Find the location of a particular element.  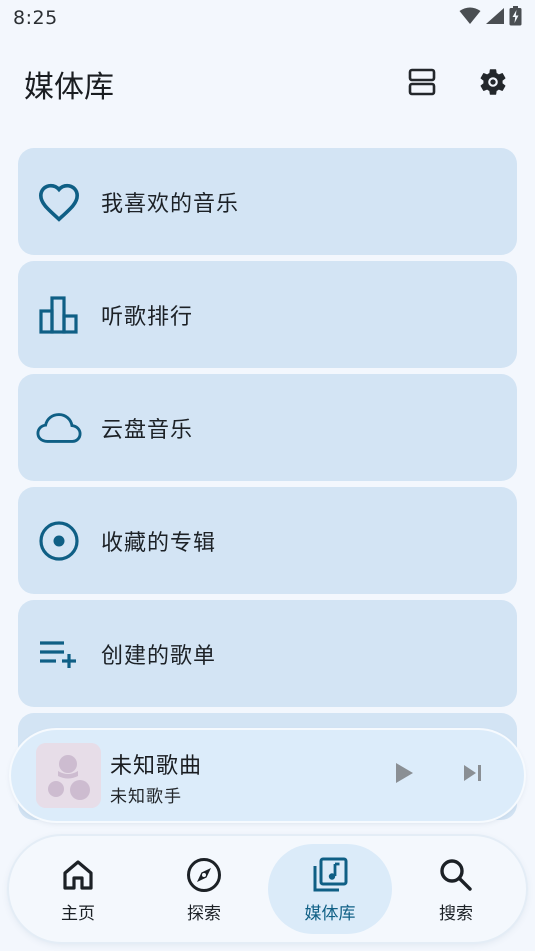

layout-toggle-button is located at coordinates (422, 84).